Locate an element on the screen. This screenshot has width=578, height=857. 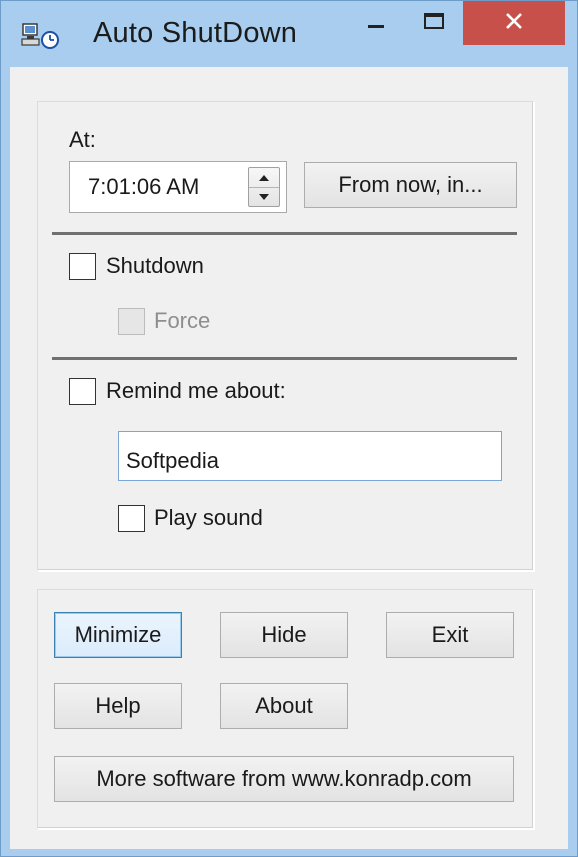
title-bar: Auto ShutDown is located at coordinates (289, 34).